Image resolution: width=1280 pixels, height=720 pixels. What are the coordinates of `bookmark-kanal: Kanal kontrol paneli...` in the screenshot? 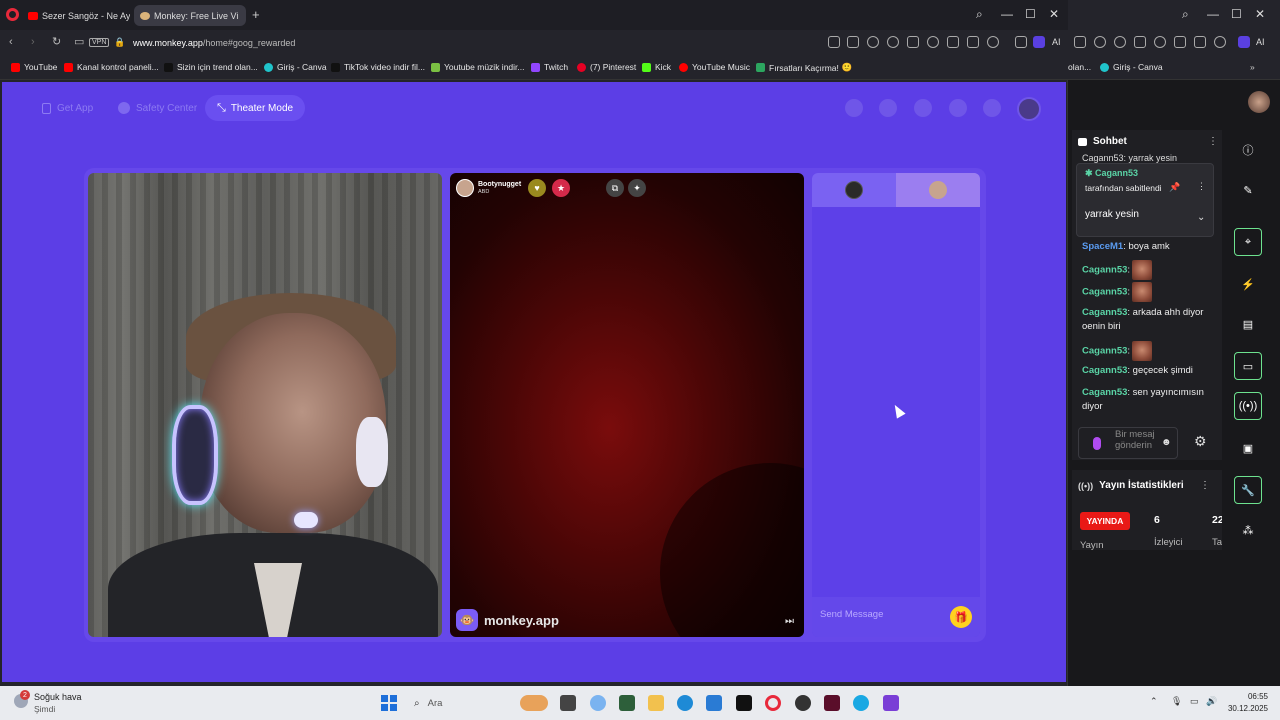 It's located at (111, 67).